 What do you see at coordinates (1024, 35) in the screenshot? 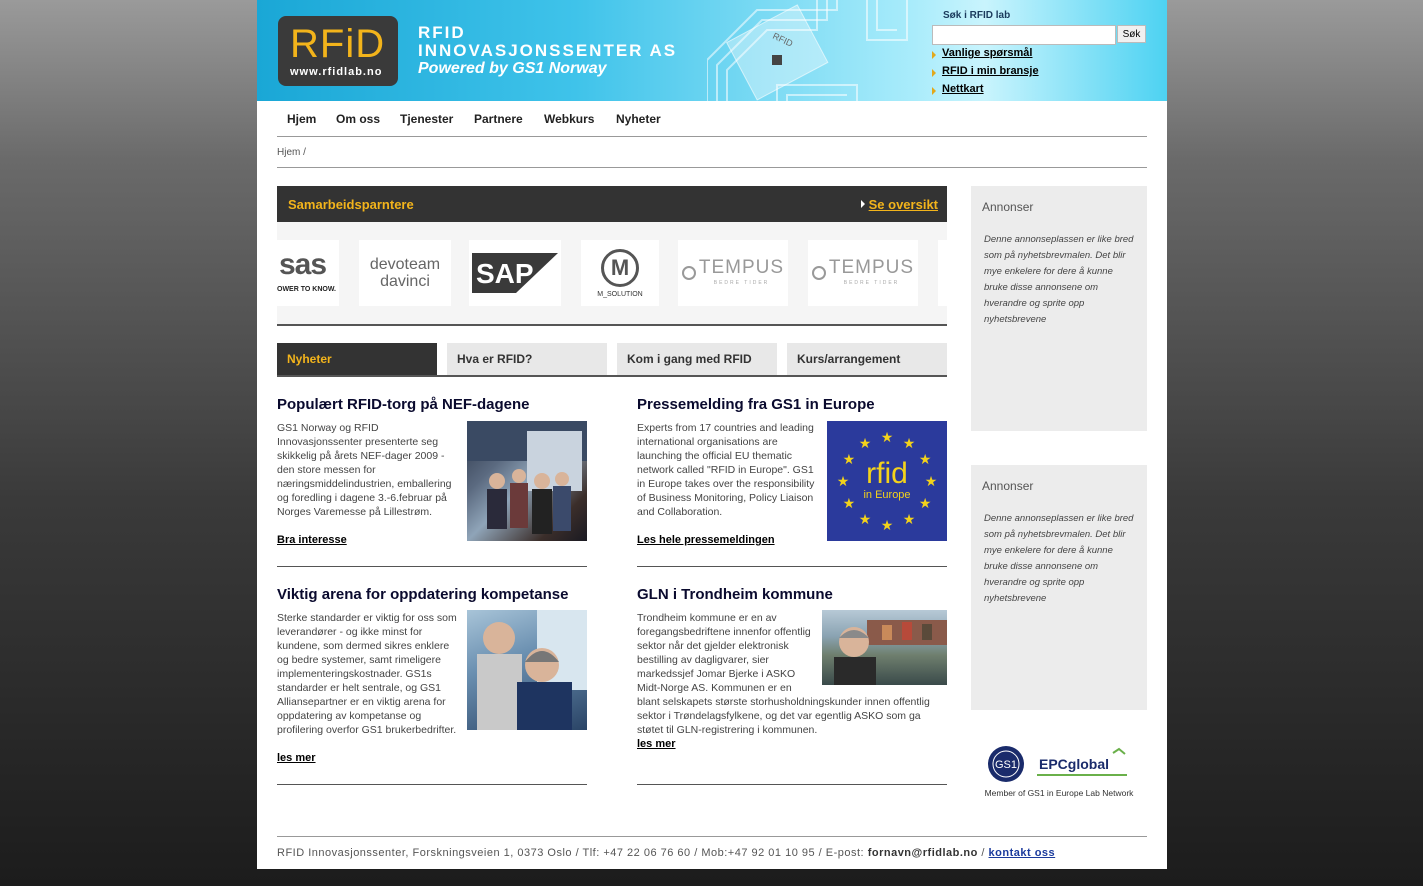
I see `search-input` at bounding box center [1024, 35].